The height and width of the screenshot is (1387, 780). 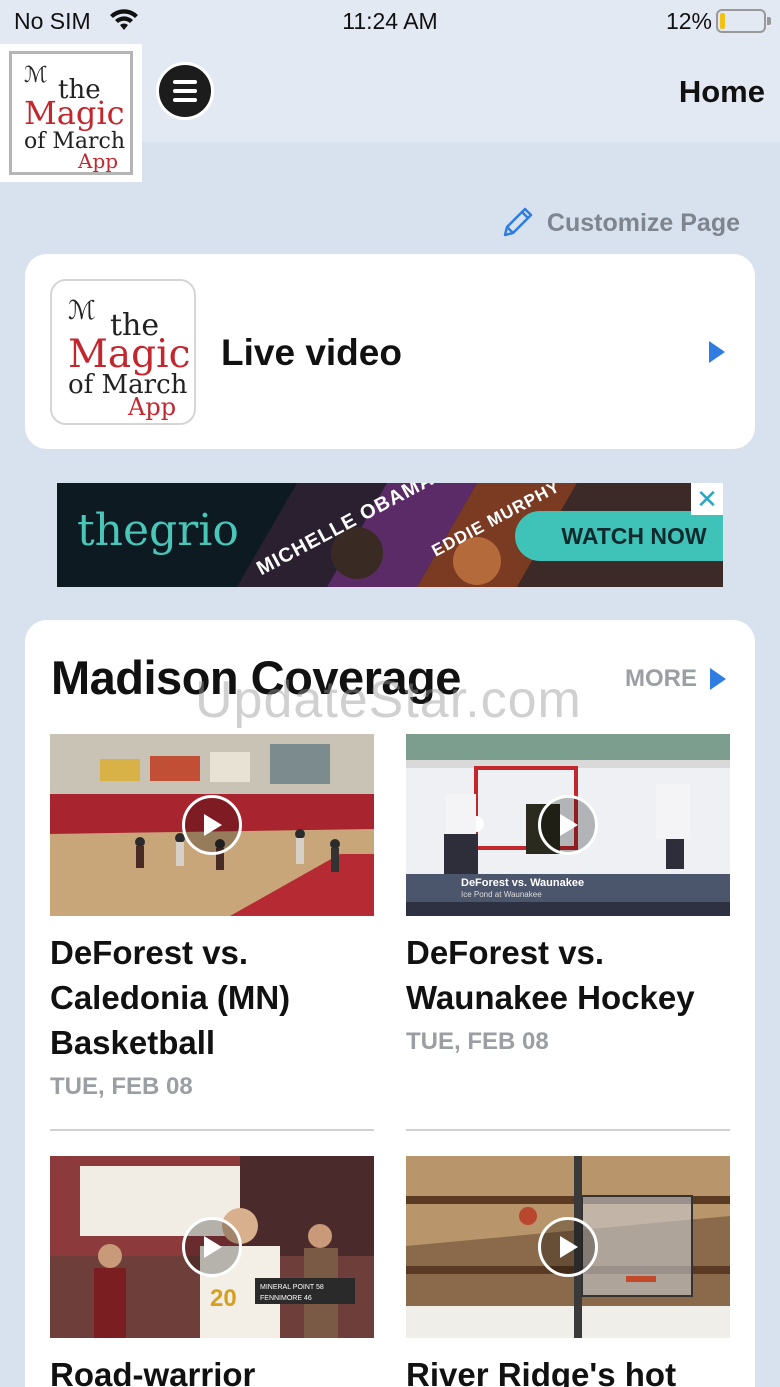 I want to click on video-title: DeForest vs. Caledonia (MN) Basketball, so click(x=170, y=997).